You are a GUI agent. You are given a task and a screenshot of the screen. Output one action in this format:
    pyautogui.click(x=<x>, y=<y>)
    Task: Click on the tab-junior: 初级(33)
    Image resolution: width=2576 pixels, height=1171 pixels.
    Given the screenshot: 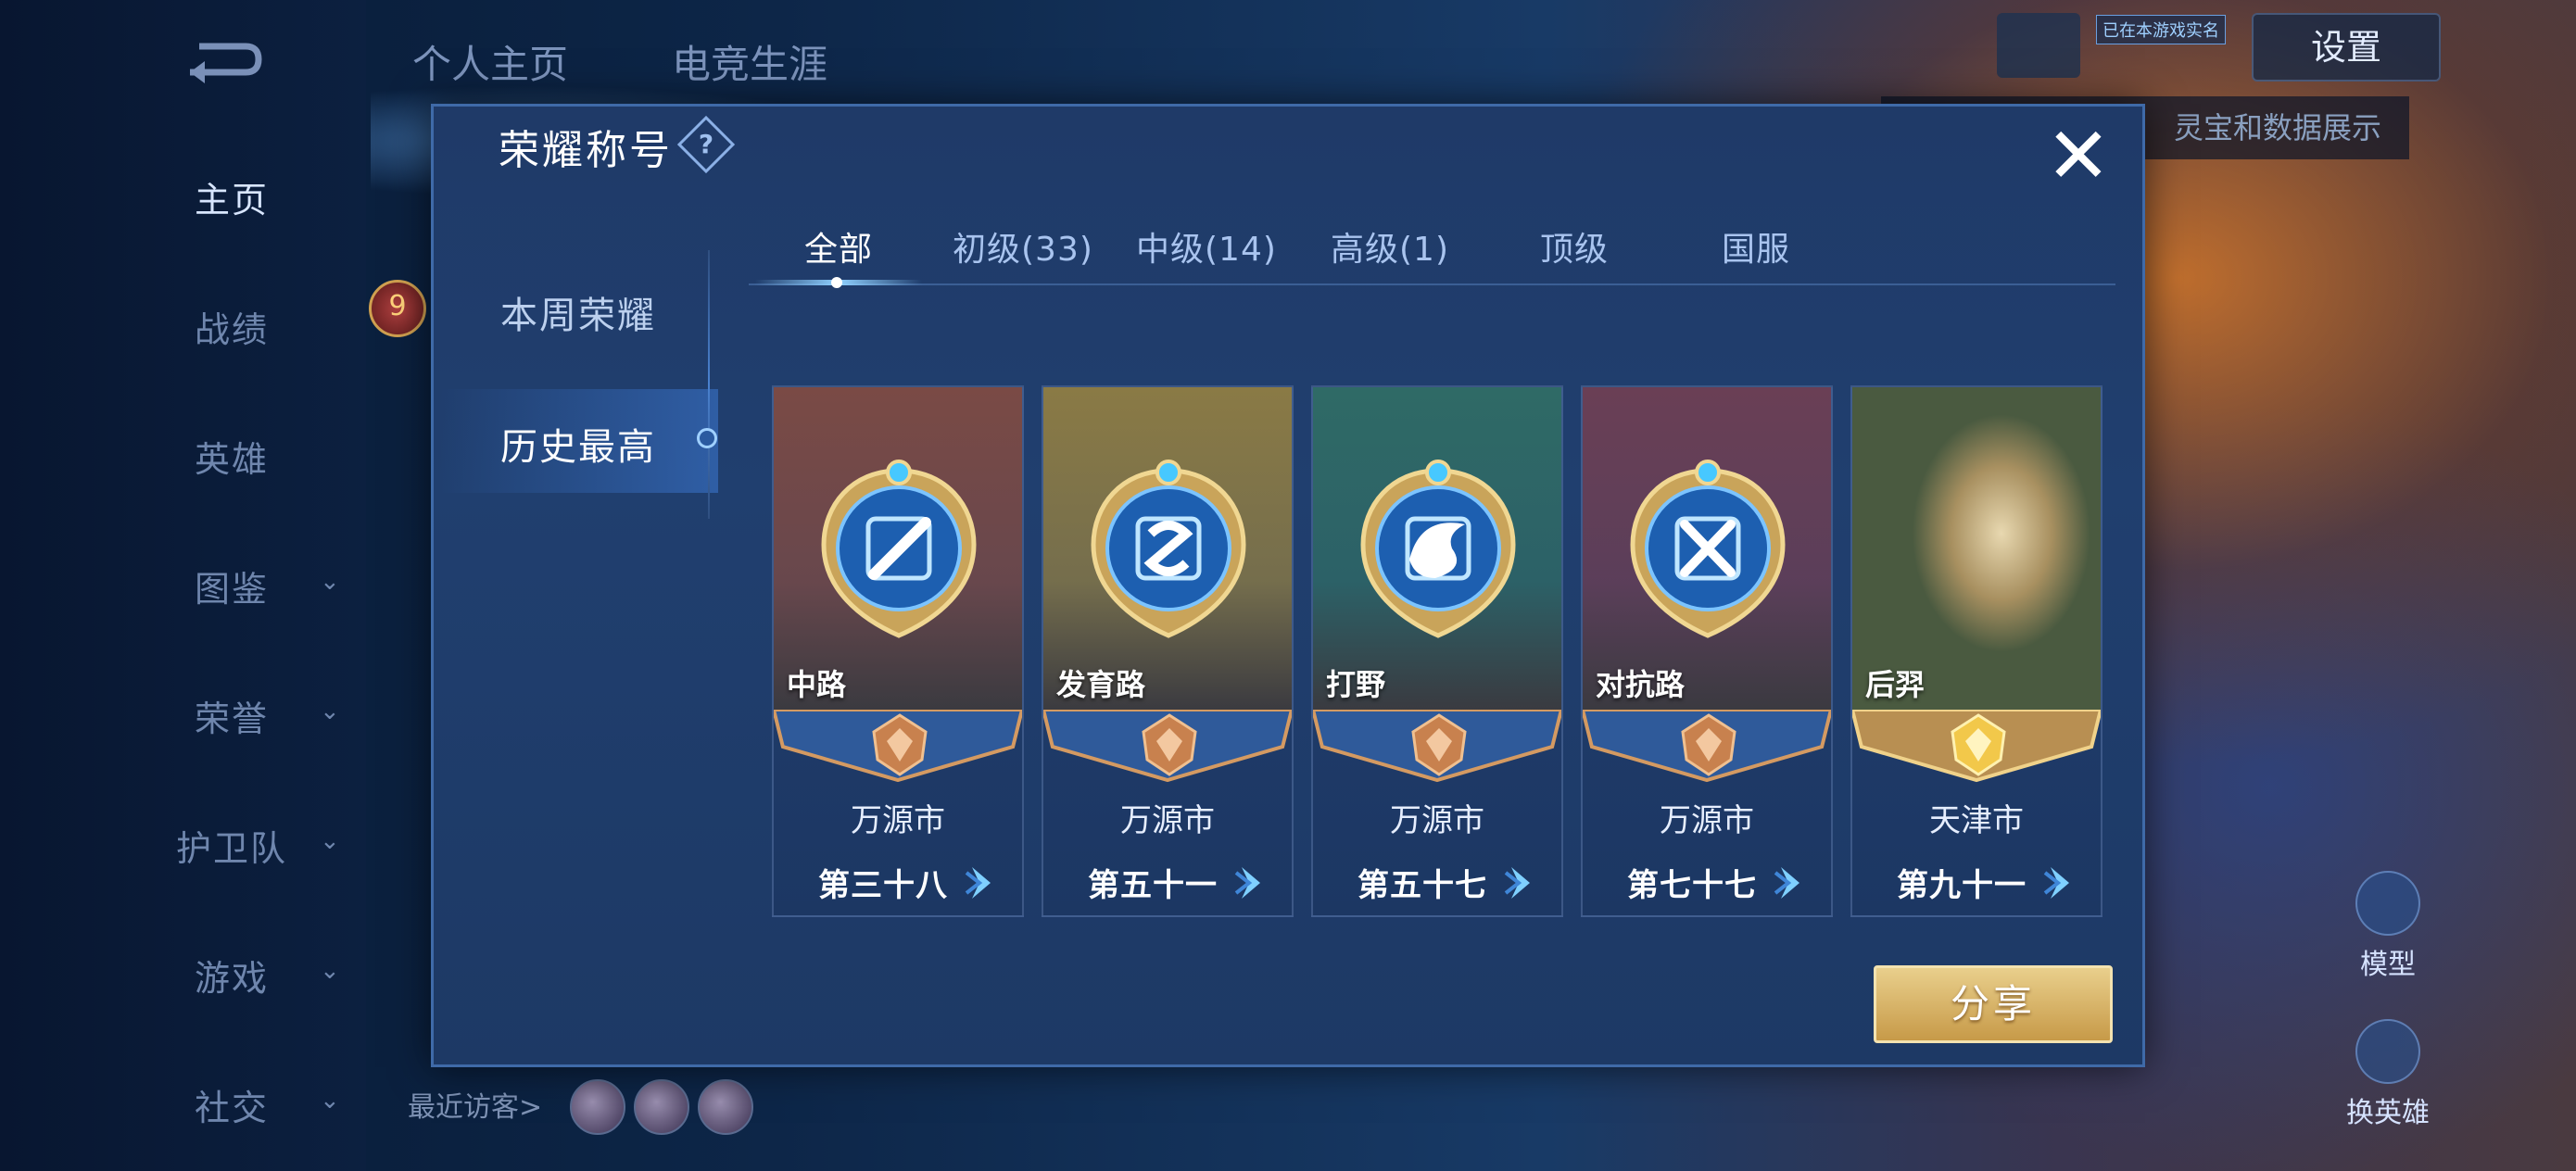 What is the action you would take?
    pyautogui.click(x=1023, y=247)
    